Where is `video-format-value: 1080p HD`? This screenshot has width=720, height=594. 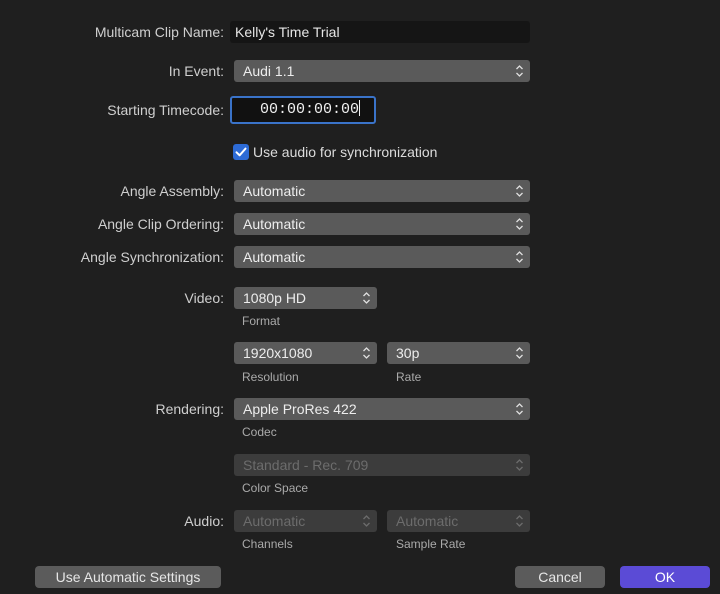
video-format-value: 1080p HD is located at coordinates (275, 298).